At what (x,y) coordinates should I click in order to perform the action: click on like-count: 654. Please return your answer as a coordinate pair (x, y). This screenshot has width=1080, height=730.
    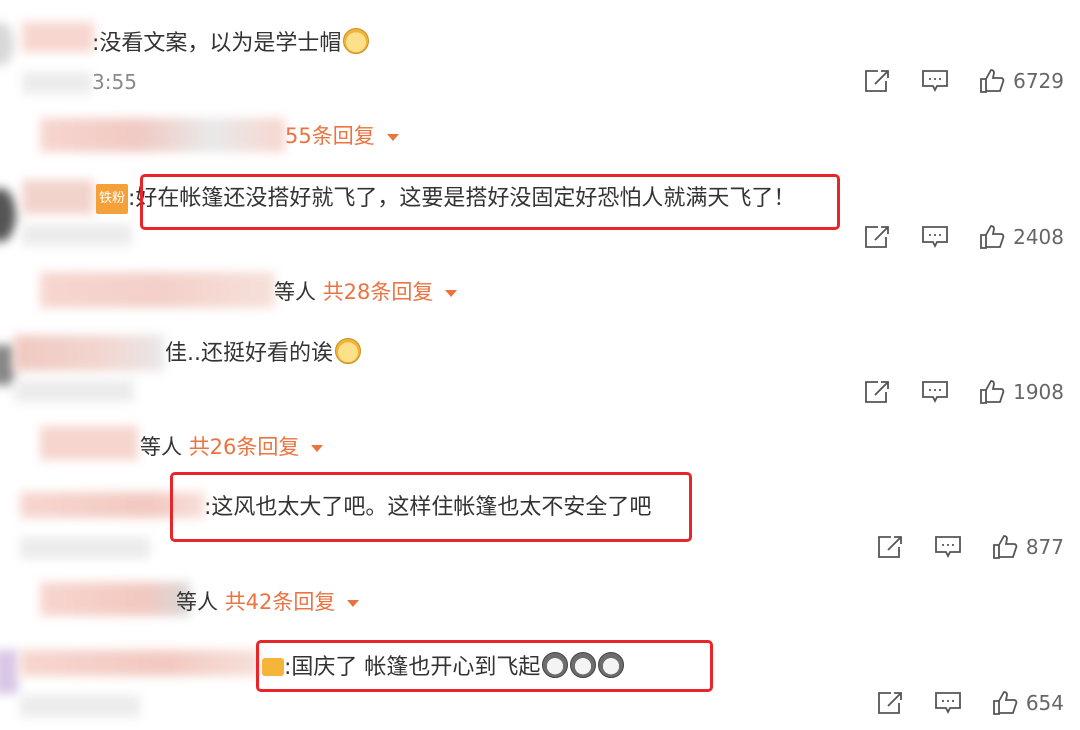
    Looking at the image, I should click on (1044, 703).